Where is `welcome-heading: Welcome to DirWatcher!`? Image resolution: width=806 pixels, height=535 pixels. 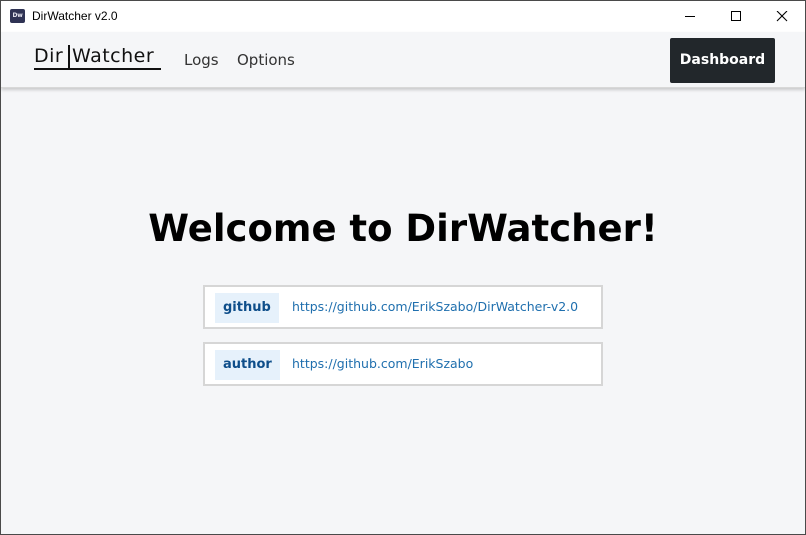
welcome-heading: Welcome to DirWatcher! is located at coordinates (403, 228).